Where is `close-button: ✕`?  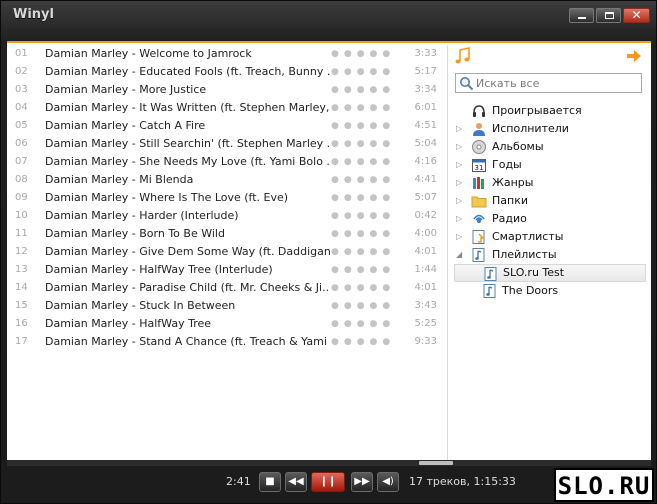
close-button: ✕ is located at coordinates (636, 15).